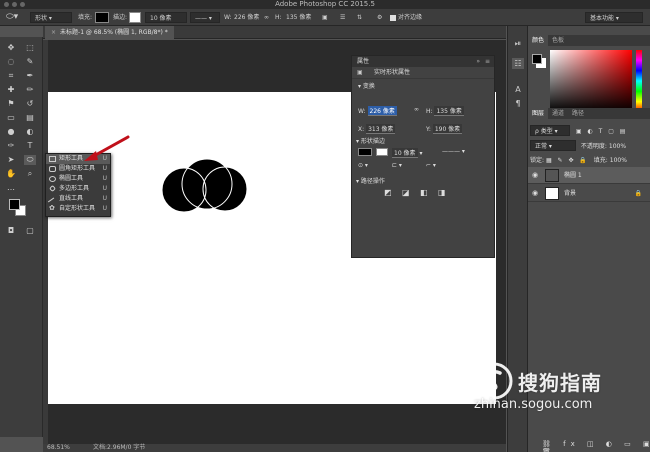 This screenshot has width=650, height=452. Describe the element at coordinates (30, 62) in the screenshot. I see `quick-select-tool-icon: ✎` at that location.